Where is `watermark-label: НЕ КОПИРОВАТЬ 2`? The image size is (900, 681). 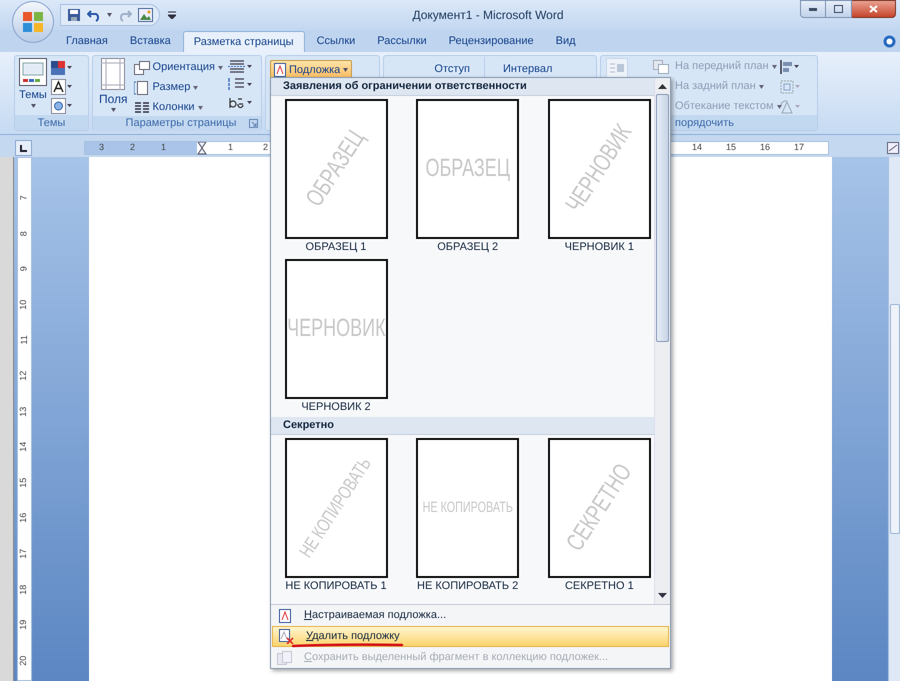
watermark-label: НЕ КОПИРОВАТЬ 2 is located at coordinates (467, 586).